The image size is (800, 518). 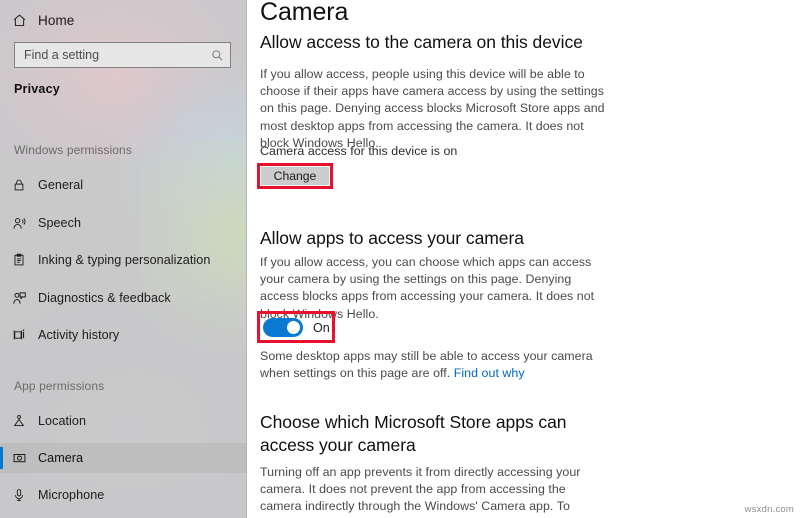 I want to click on home-label: Home, so click(x=56, y=20).